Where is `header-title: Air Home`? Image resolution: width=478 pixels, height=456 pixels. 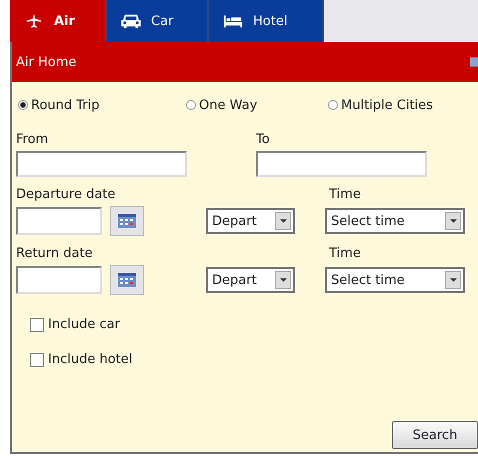
header-title: Air Home is located at coordinates (46, 62).